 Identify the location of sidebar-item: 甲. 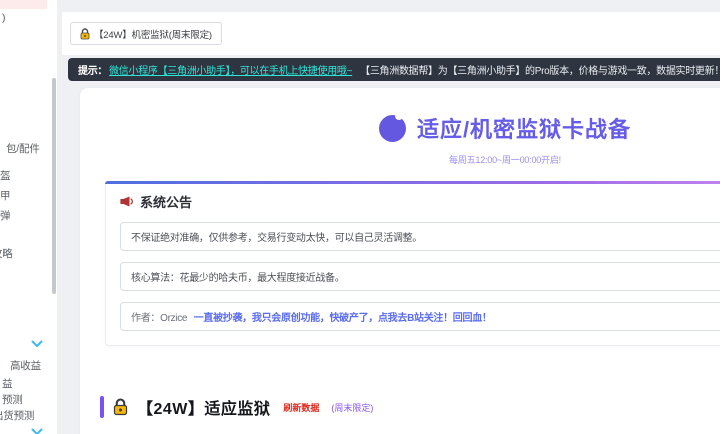
(5, 195).